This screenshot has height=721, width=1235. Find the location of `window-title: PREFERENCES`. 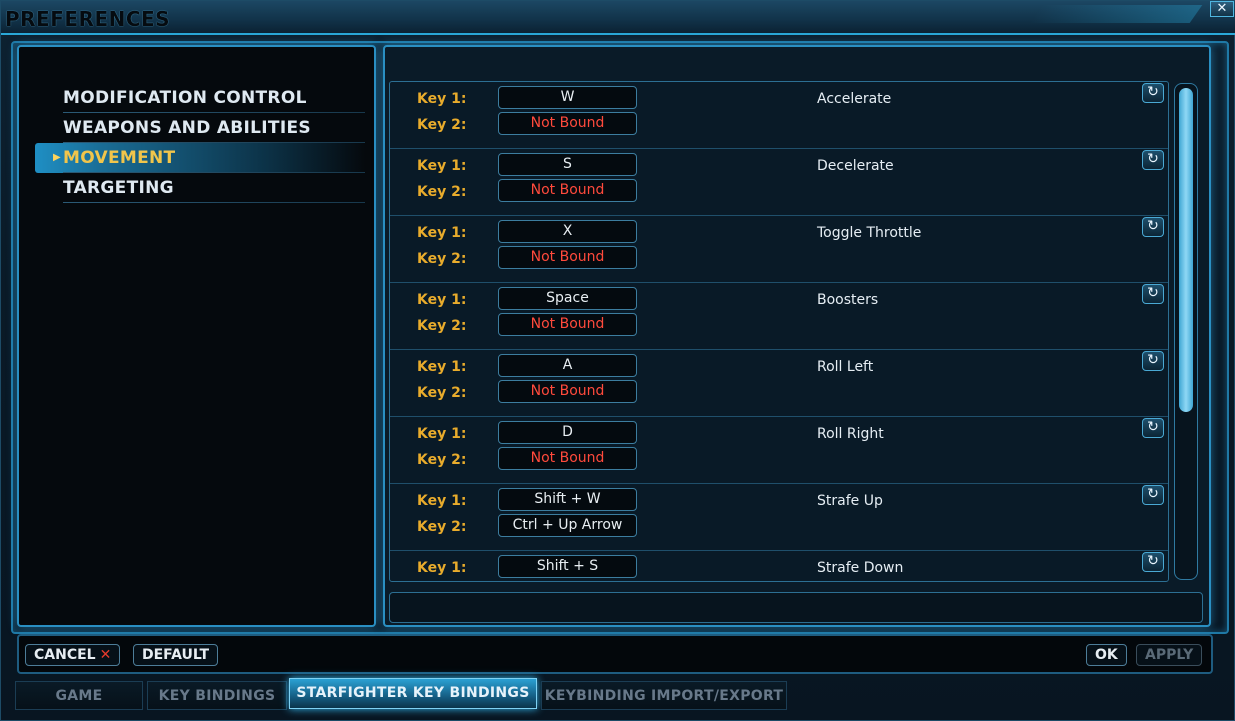

window-title: PREFERENCES is located at coordinates (88, 19).